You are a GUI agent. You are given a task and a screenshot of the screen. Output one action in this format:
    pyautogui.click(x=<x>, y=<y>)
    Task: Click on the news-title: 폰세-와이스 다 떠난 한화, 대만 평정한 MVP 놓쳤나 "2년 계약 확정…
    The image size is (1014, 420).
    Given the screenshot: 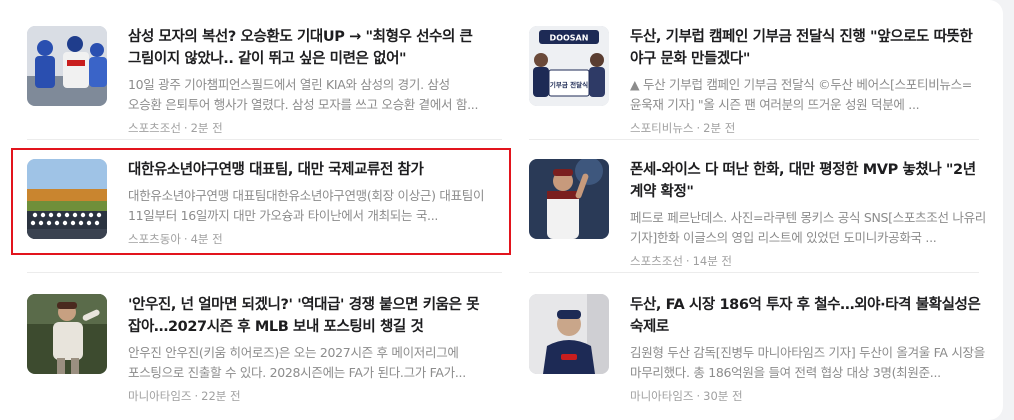 What is the action you would take?
    pyautogui.click(x=809, y=181)
    